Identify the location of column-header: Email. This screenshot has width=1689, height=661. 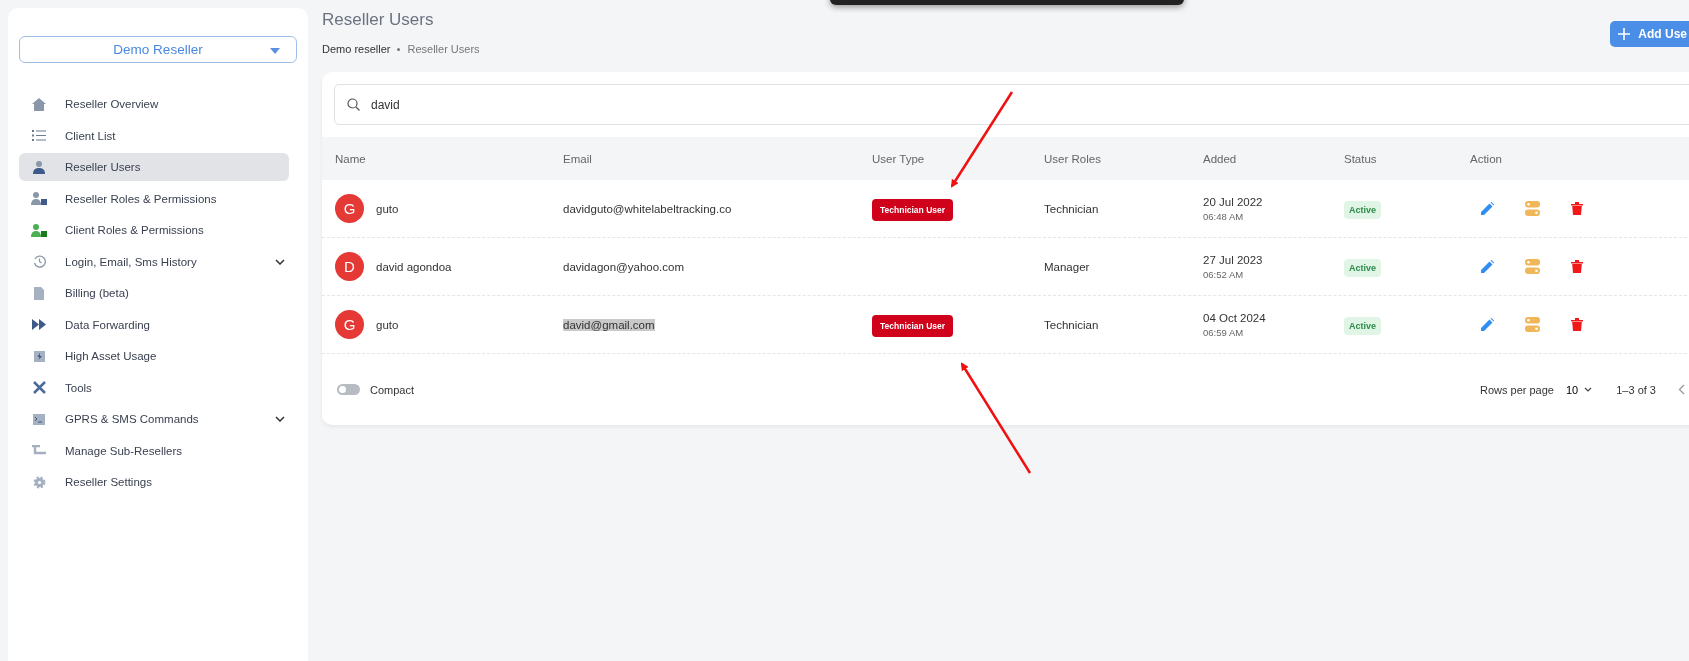
(578, 158).